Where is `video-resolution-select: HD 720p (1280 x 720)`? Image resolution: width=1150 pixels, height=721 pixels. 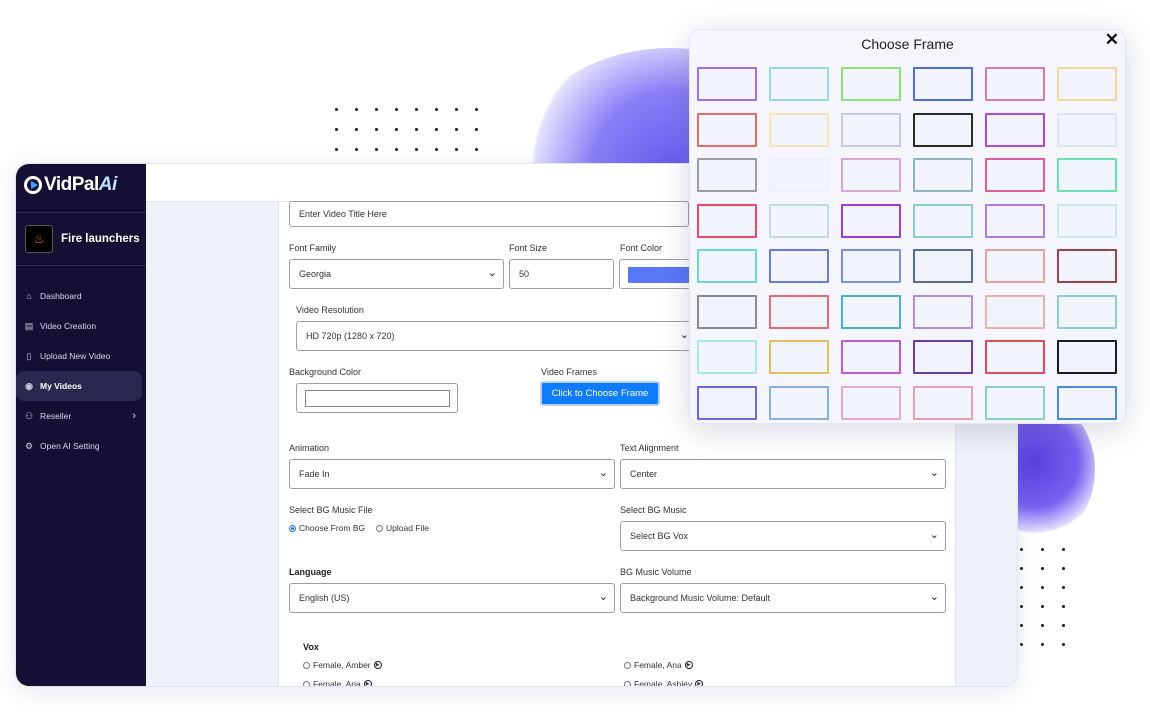
video-resolution-select: HD 720p (1280 x 720) is located at coordinates (496, 336).